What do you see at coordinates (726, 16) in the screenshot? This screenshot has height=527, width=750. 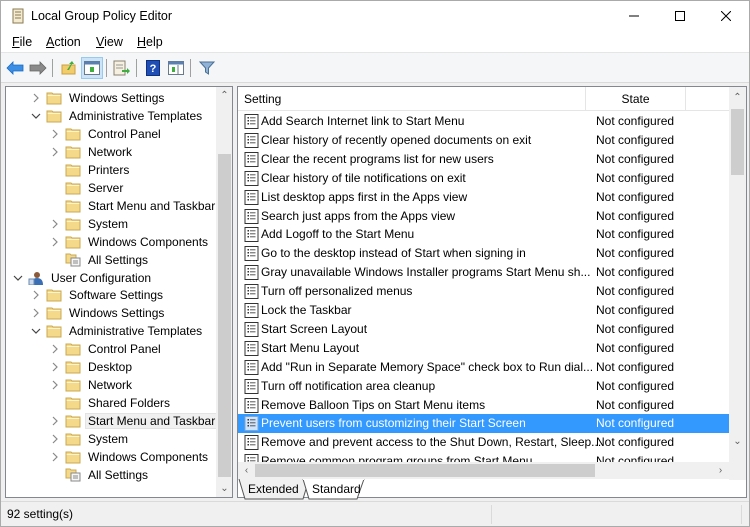 I see `close-button` at bounding box center [726, 16].